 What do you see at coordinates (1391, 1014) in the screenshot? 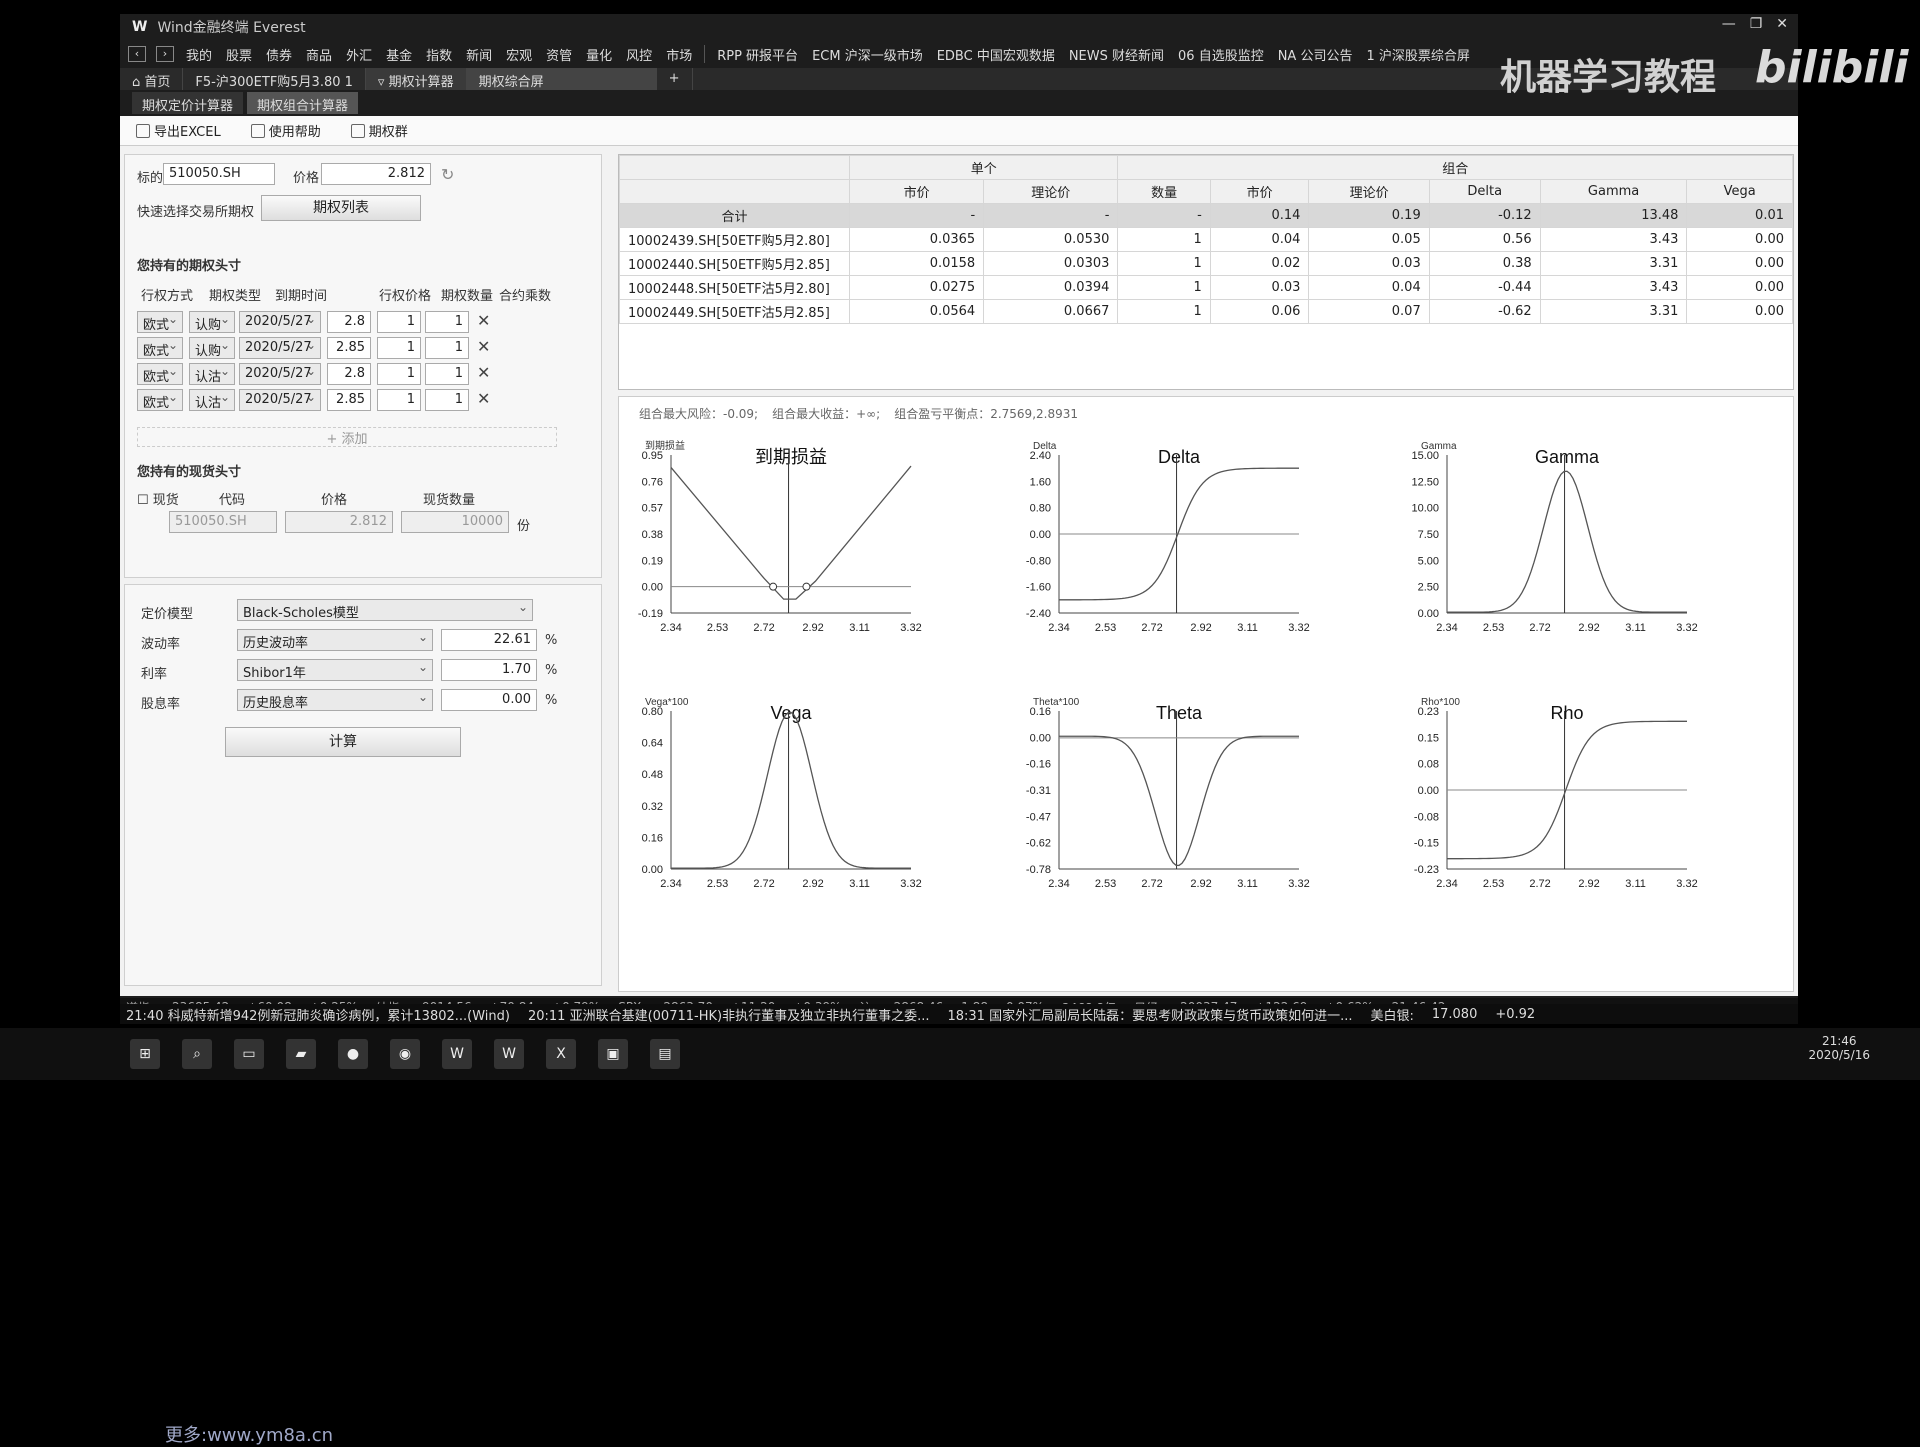
I see `news-item: 美白银:` at bounding box center [1391, 1014].